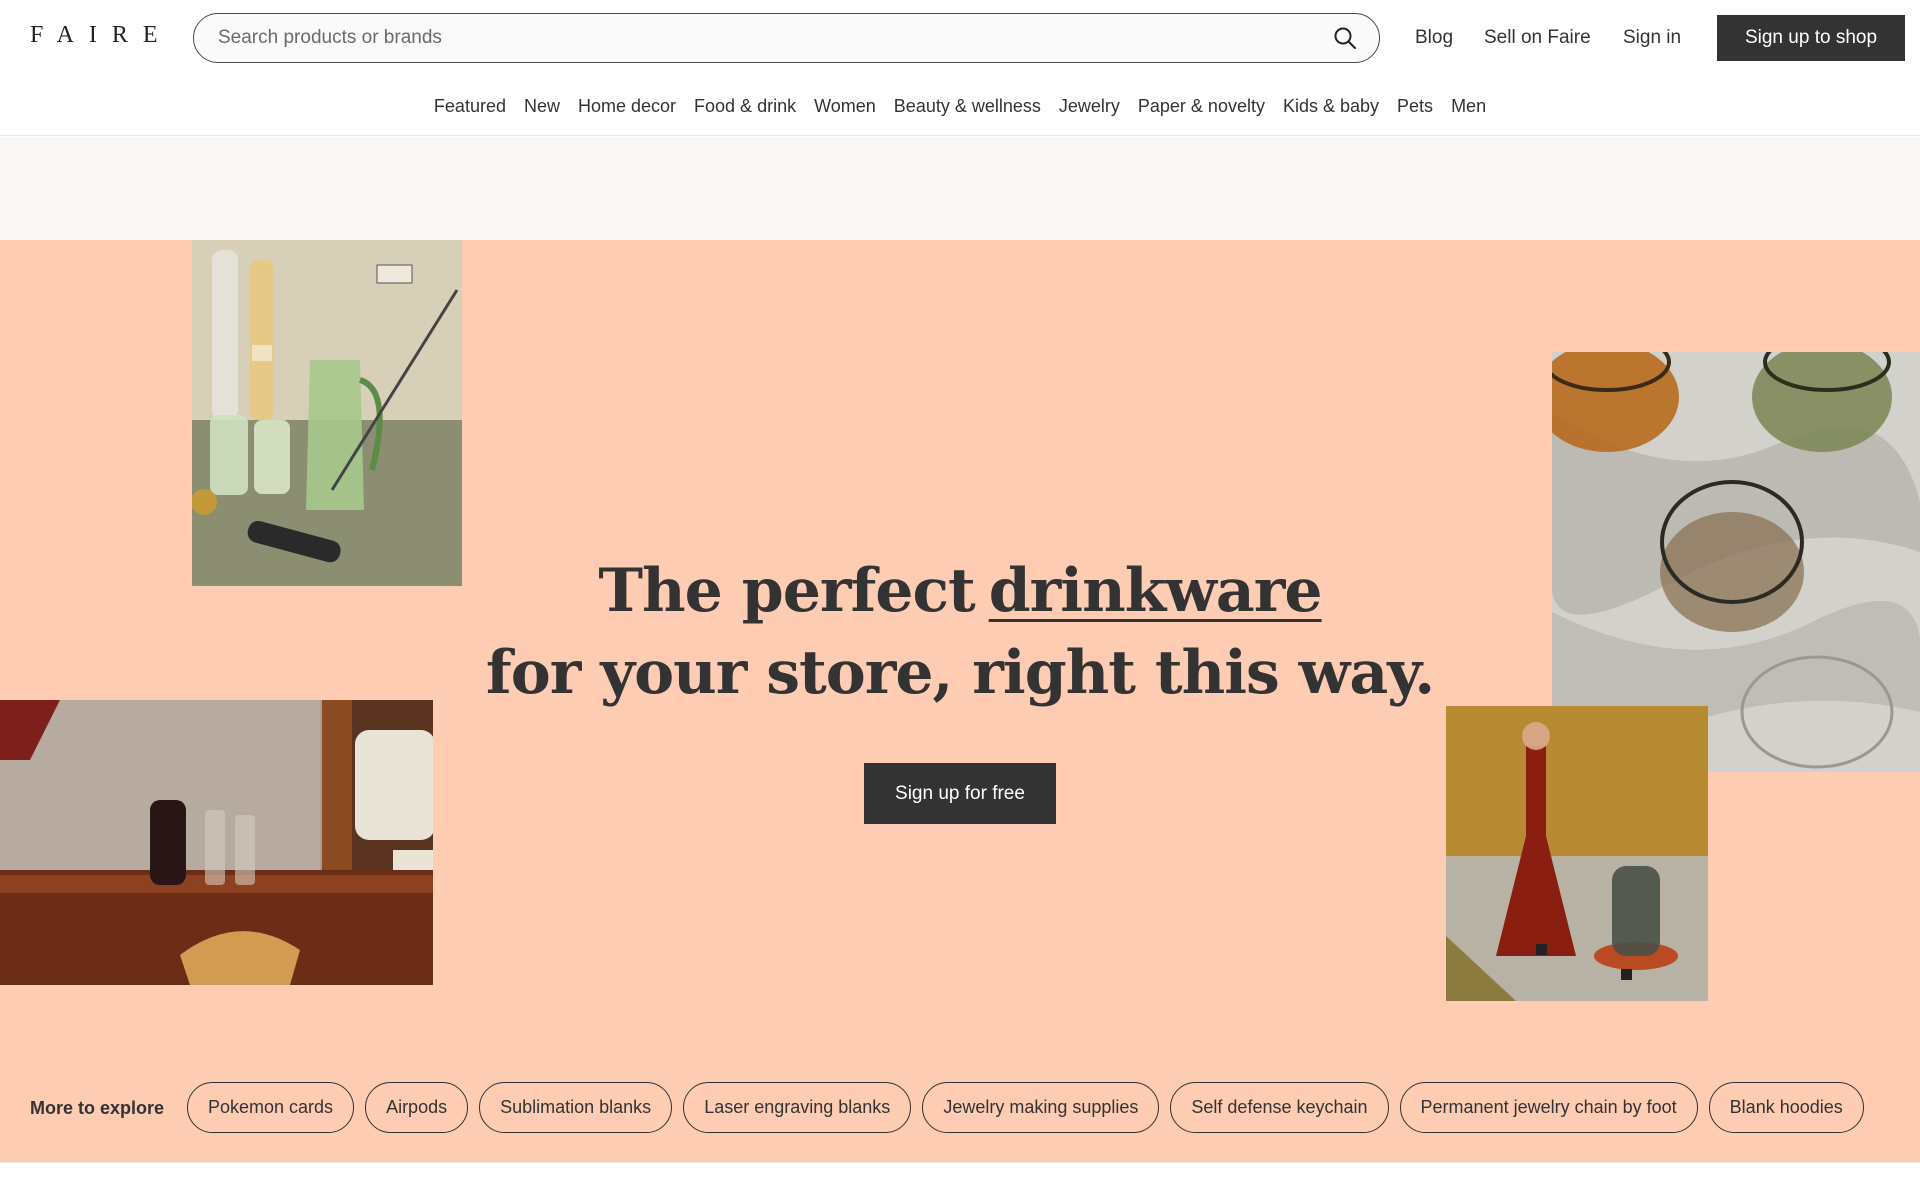 The image size is (1920, 1200). What do you see at coordinates (845, 106) in the screenshot?
I see `category-women: Women` at bounding box center [845, 106].